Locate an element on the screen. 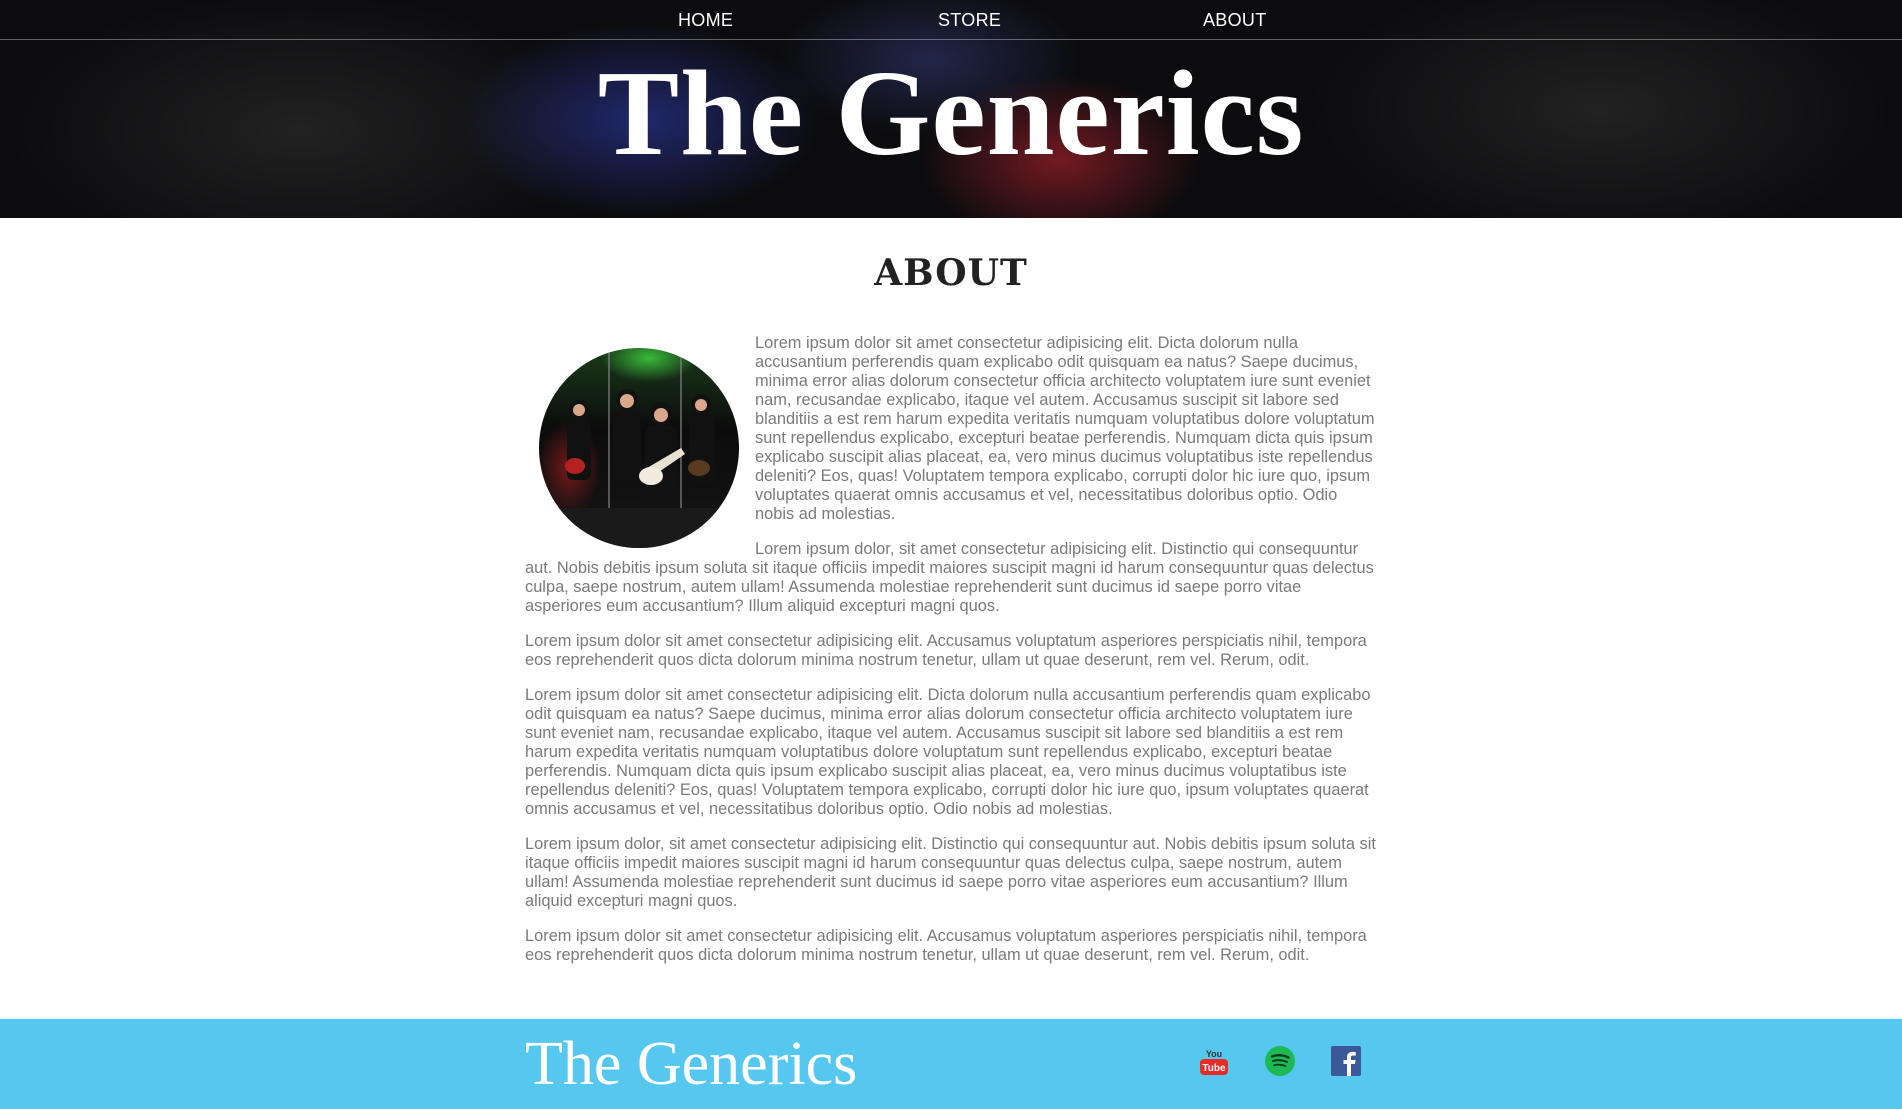 This screenshot has width=1902, height=1109. nav-link-about: ABOUT is located at coordinates (1235, 20).